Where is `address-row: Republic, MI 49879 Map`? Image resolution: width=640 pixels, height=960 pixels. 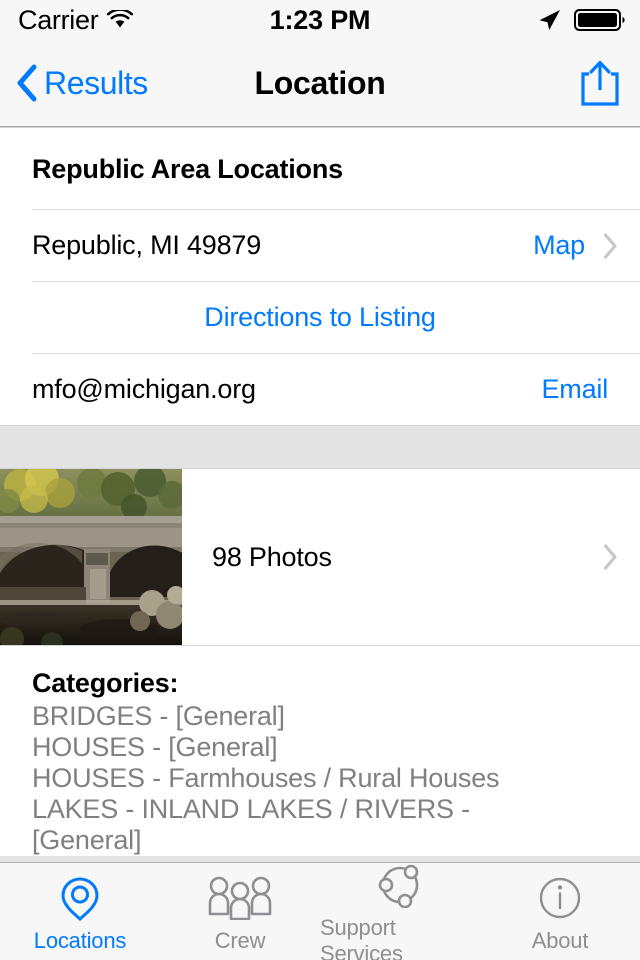
address-row: Republic, MI 49879 Map is located at coordinates (336, 245).